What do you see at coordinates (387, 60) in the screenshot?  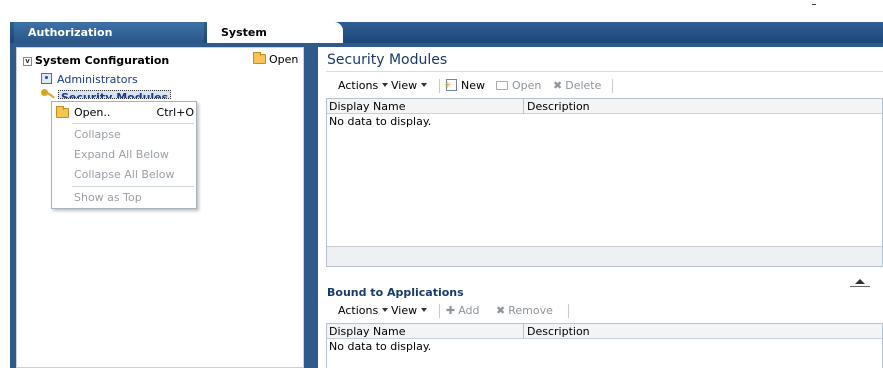 I see `page-title: Security Modules` at bounding box center [387, 60].